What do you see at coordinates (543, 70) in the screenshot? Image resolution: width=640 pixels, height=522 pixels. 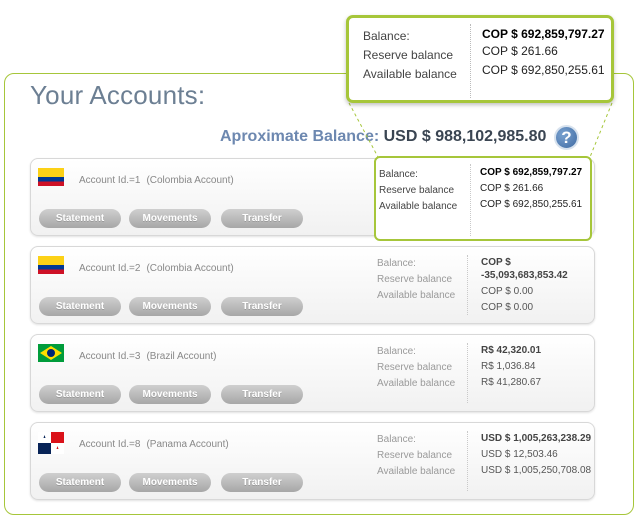 I see `popup-available-value: COP $ 692,850,255.61` at bounding box center [543, 70].